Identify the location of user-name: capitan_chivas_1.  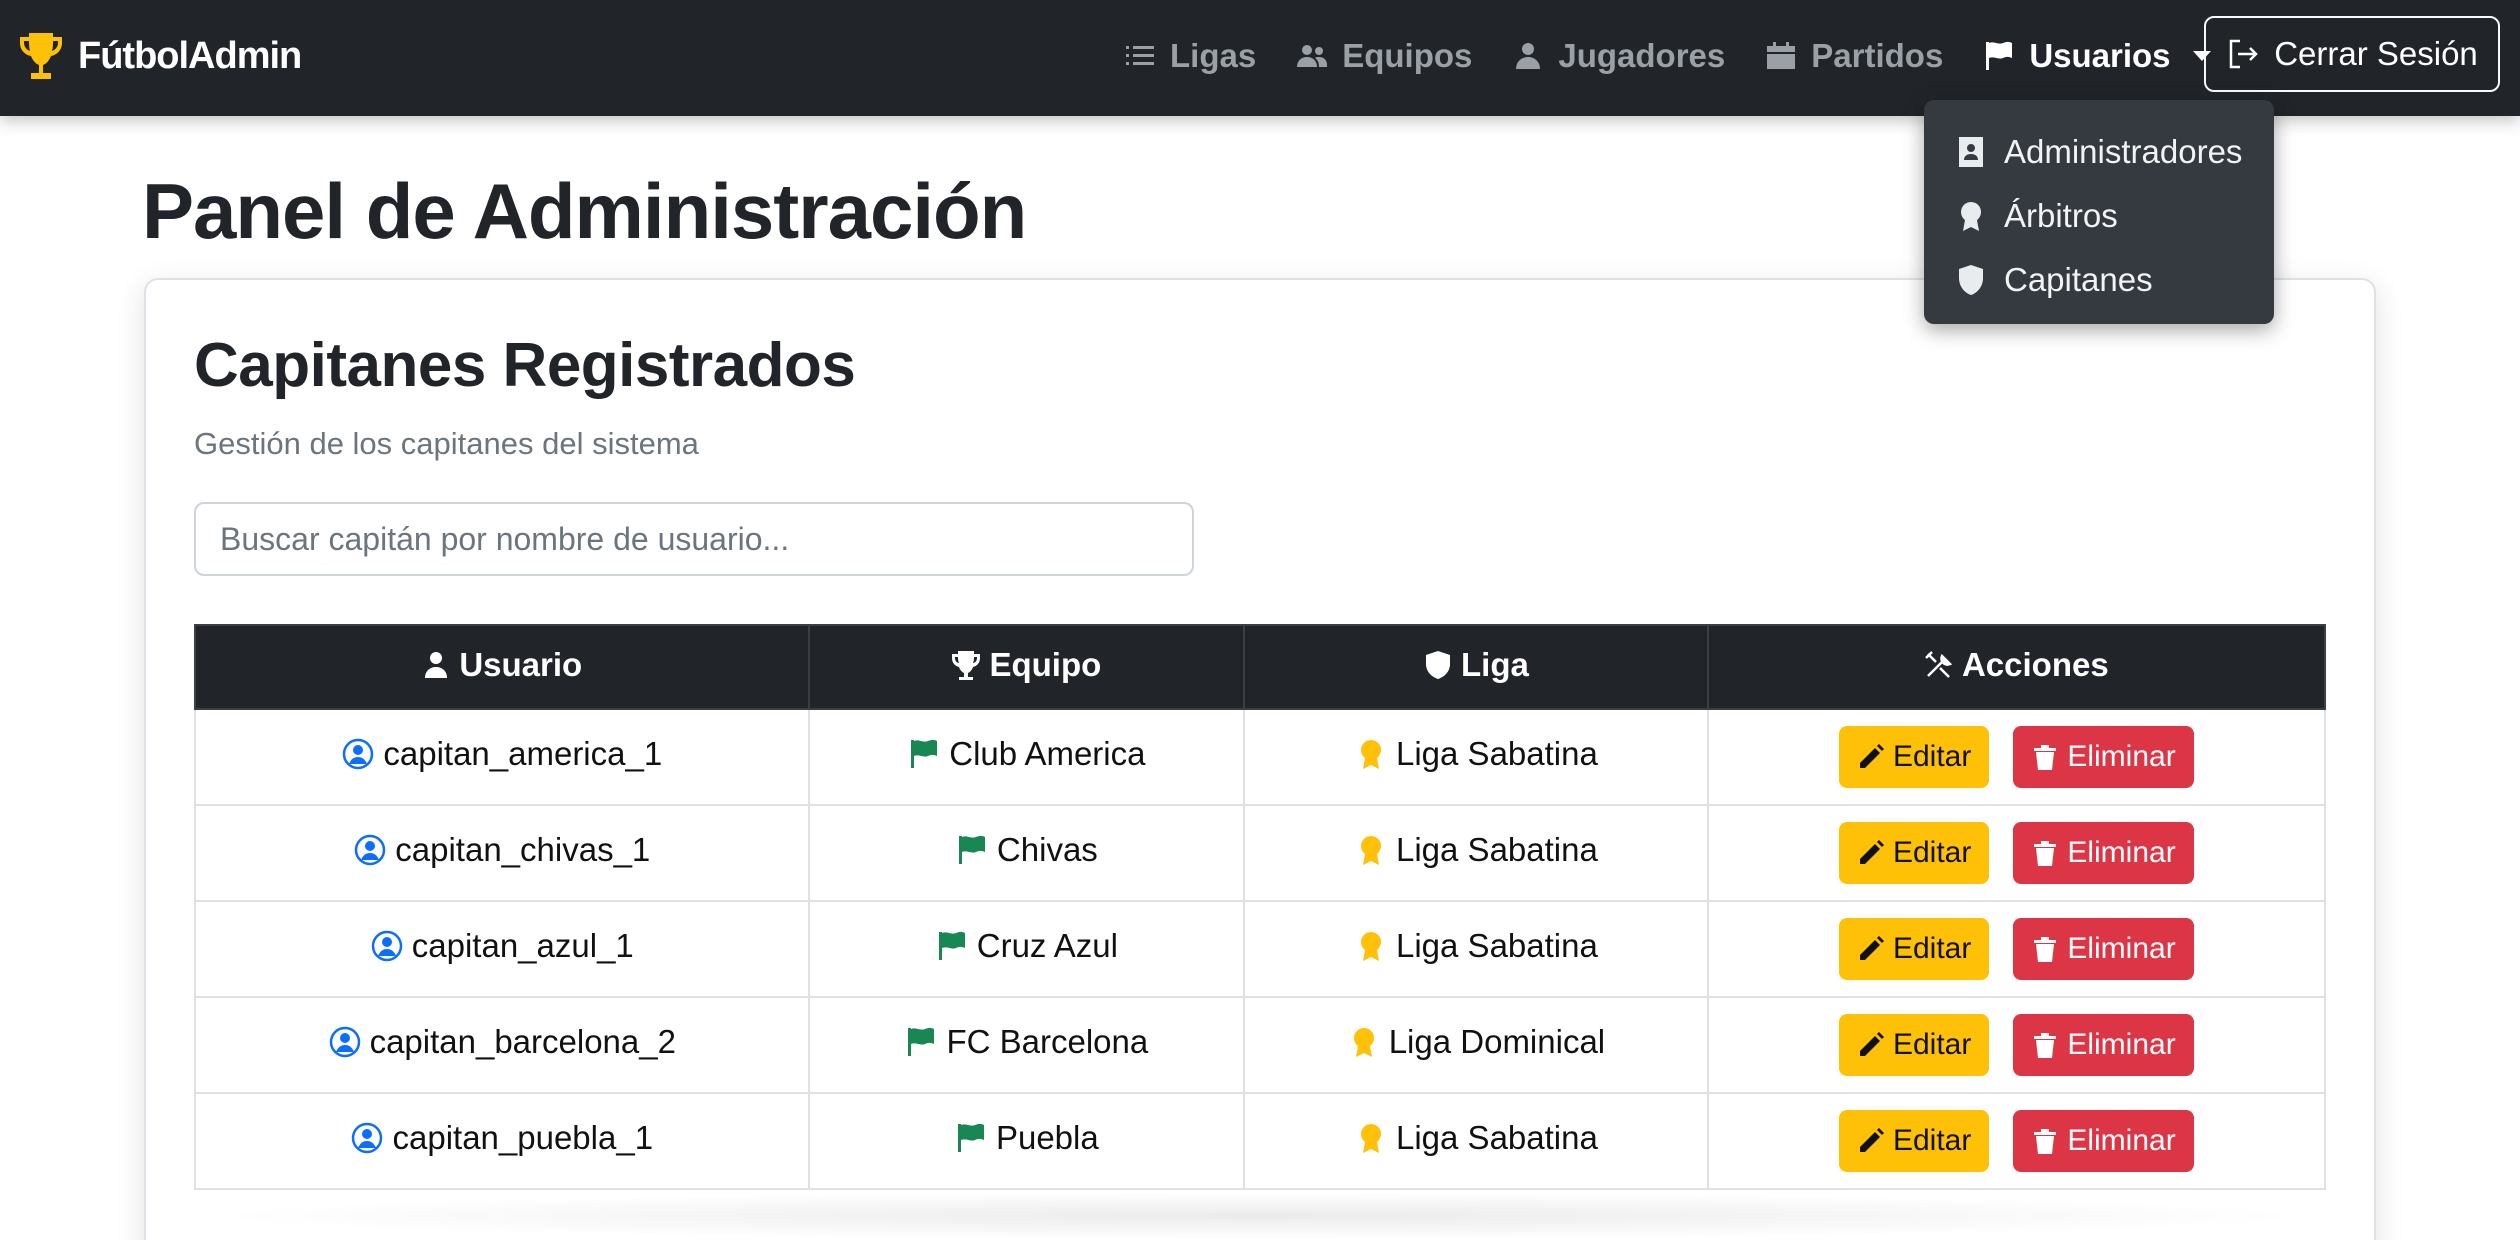
(523, 849).